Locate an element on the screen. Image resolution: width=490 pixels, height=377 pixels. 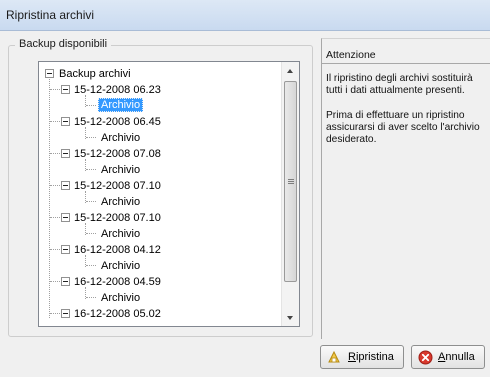
tree-item-backup: 15-12-2008 06.23 is located at coordinates (117, 90).